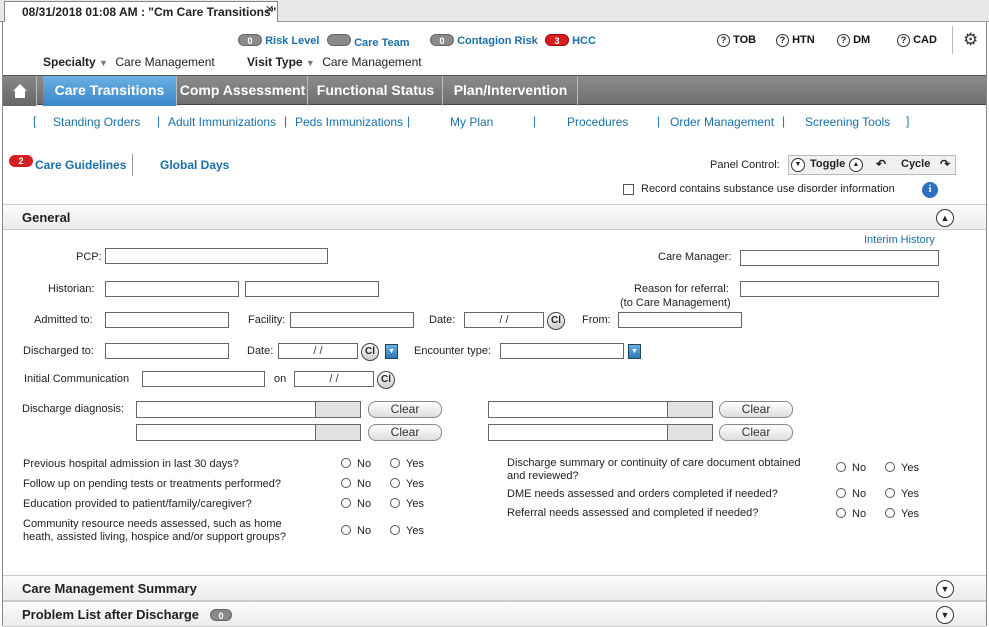 The width and height of the screenshot is (989, 627). What do you see at coordinates (243, 91) in the screenshot?
I see `tab-comp-assessment: Comp Assessment` at bounding box center [243, 91].